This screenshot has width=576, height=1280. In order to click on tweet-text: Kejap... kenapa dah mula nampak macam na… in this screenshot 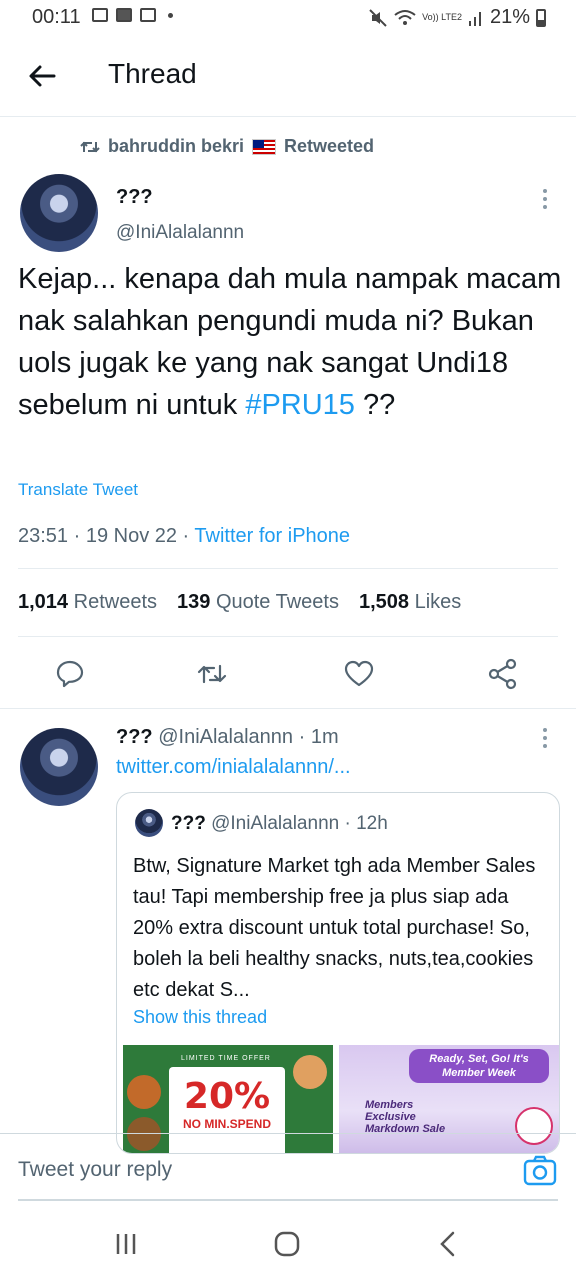, I will do `click(290, 342)`.